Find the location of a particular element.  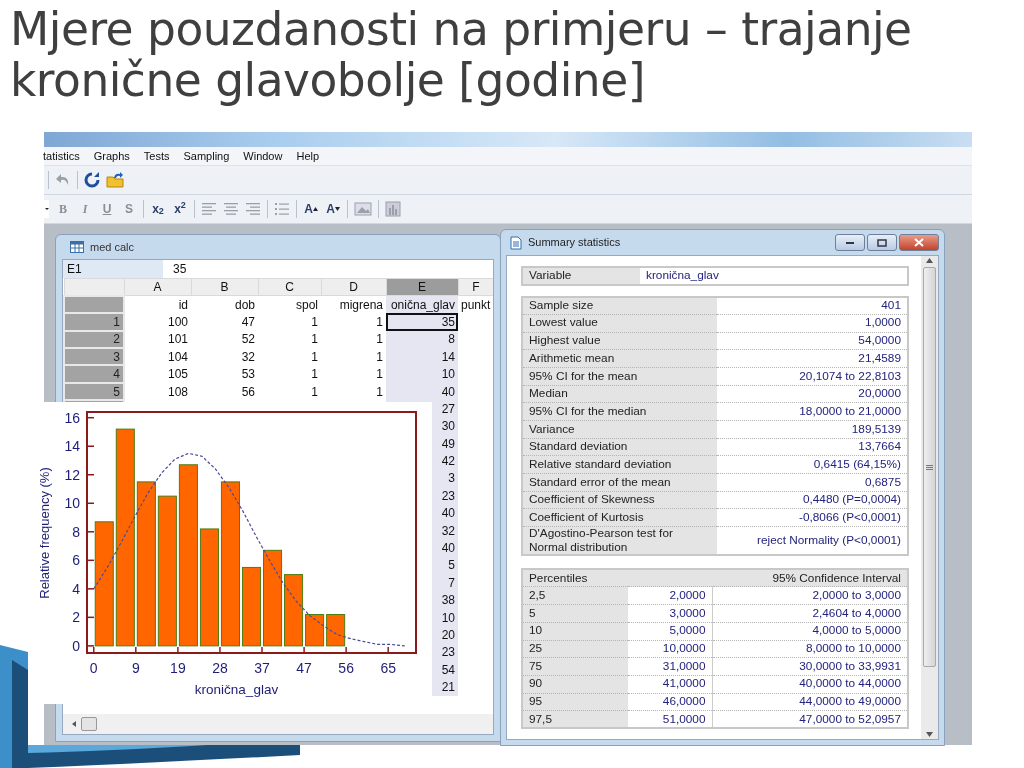

stat-value: 401 is located at coordinates (812, 305).